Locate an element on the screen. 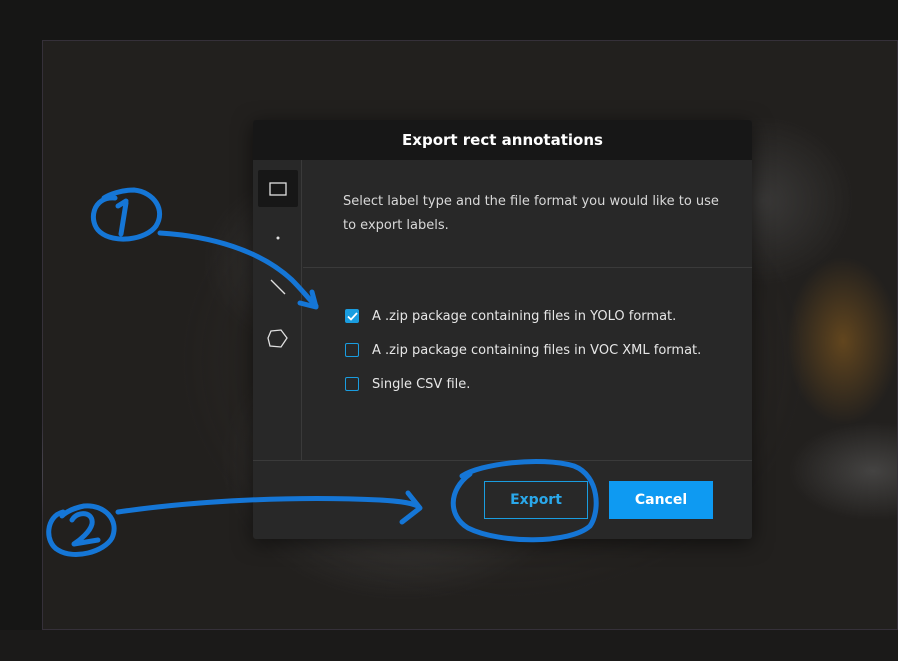 The height and width of the screenshot is (661, 898). body-divider is located at coordinates (527, 267).